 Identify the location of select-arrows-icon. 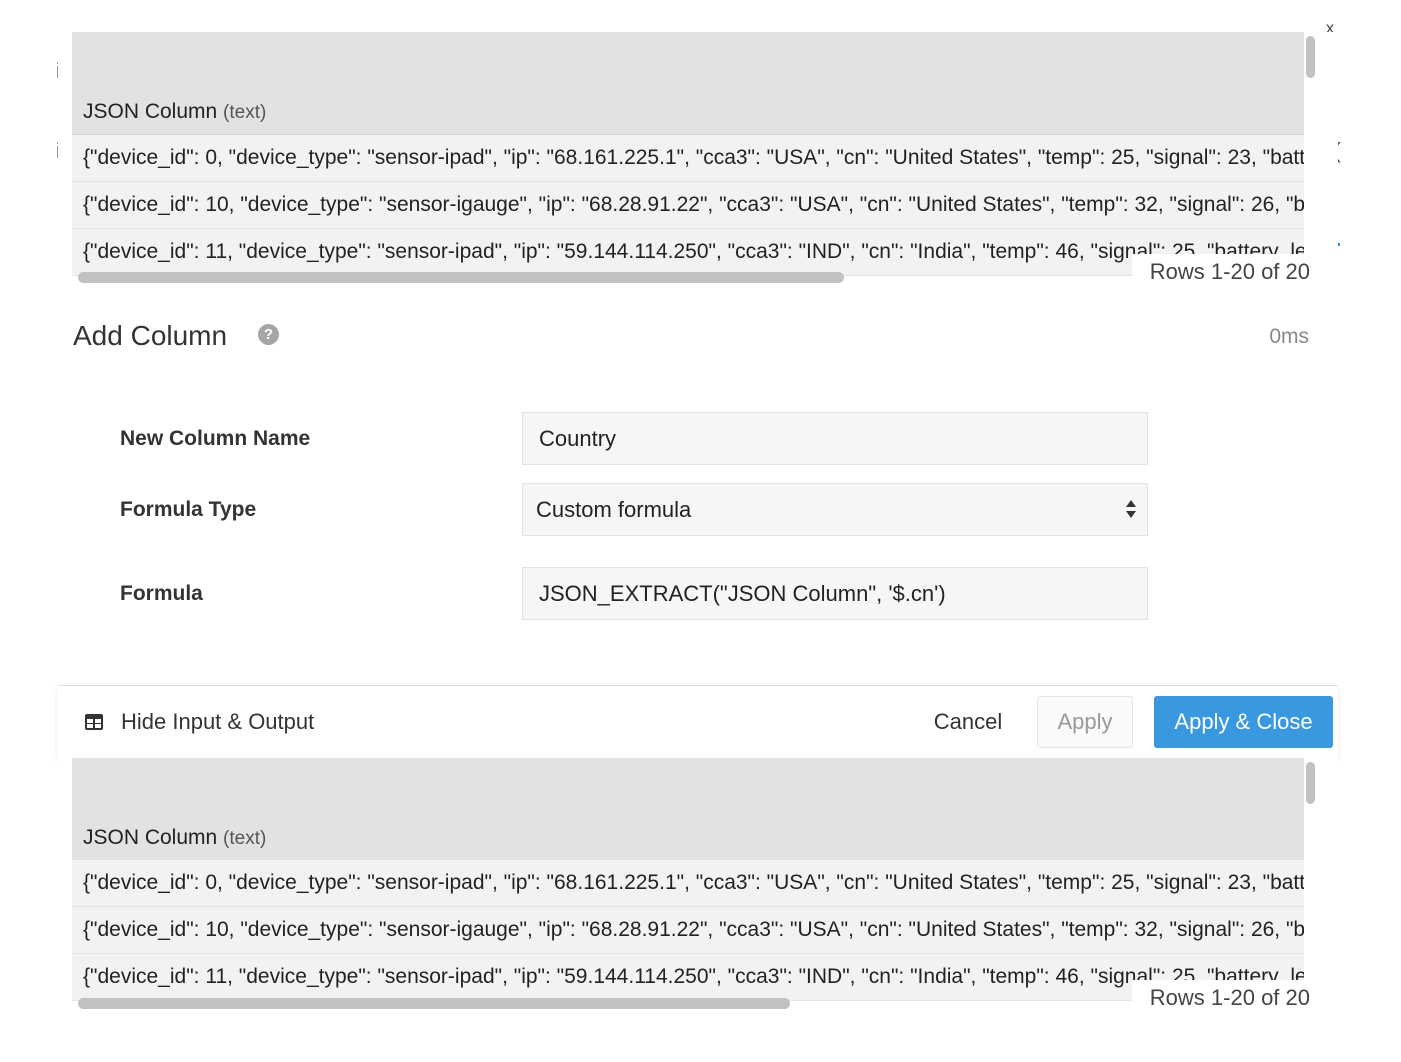
(1131, 509).